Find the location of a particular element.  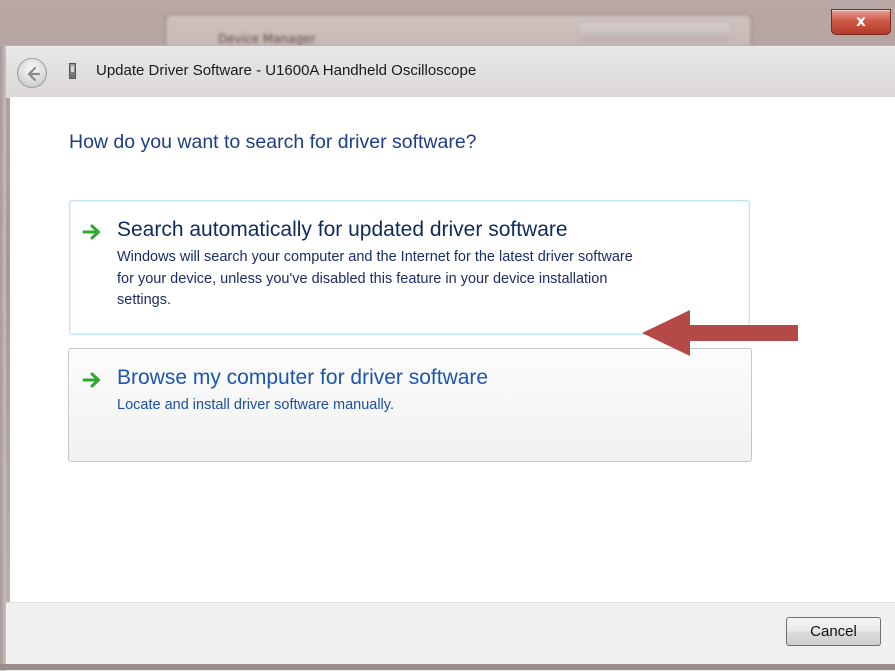

window-frame-bottom is located at coordinates (447, 667).